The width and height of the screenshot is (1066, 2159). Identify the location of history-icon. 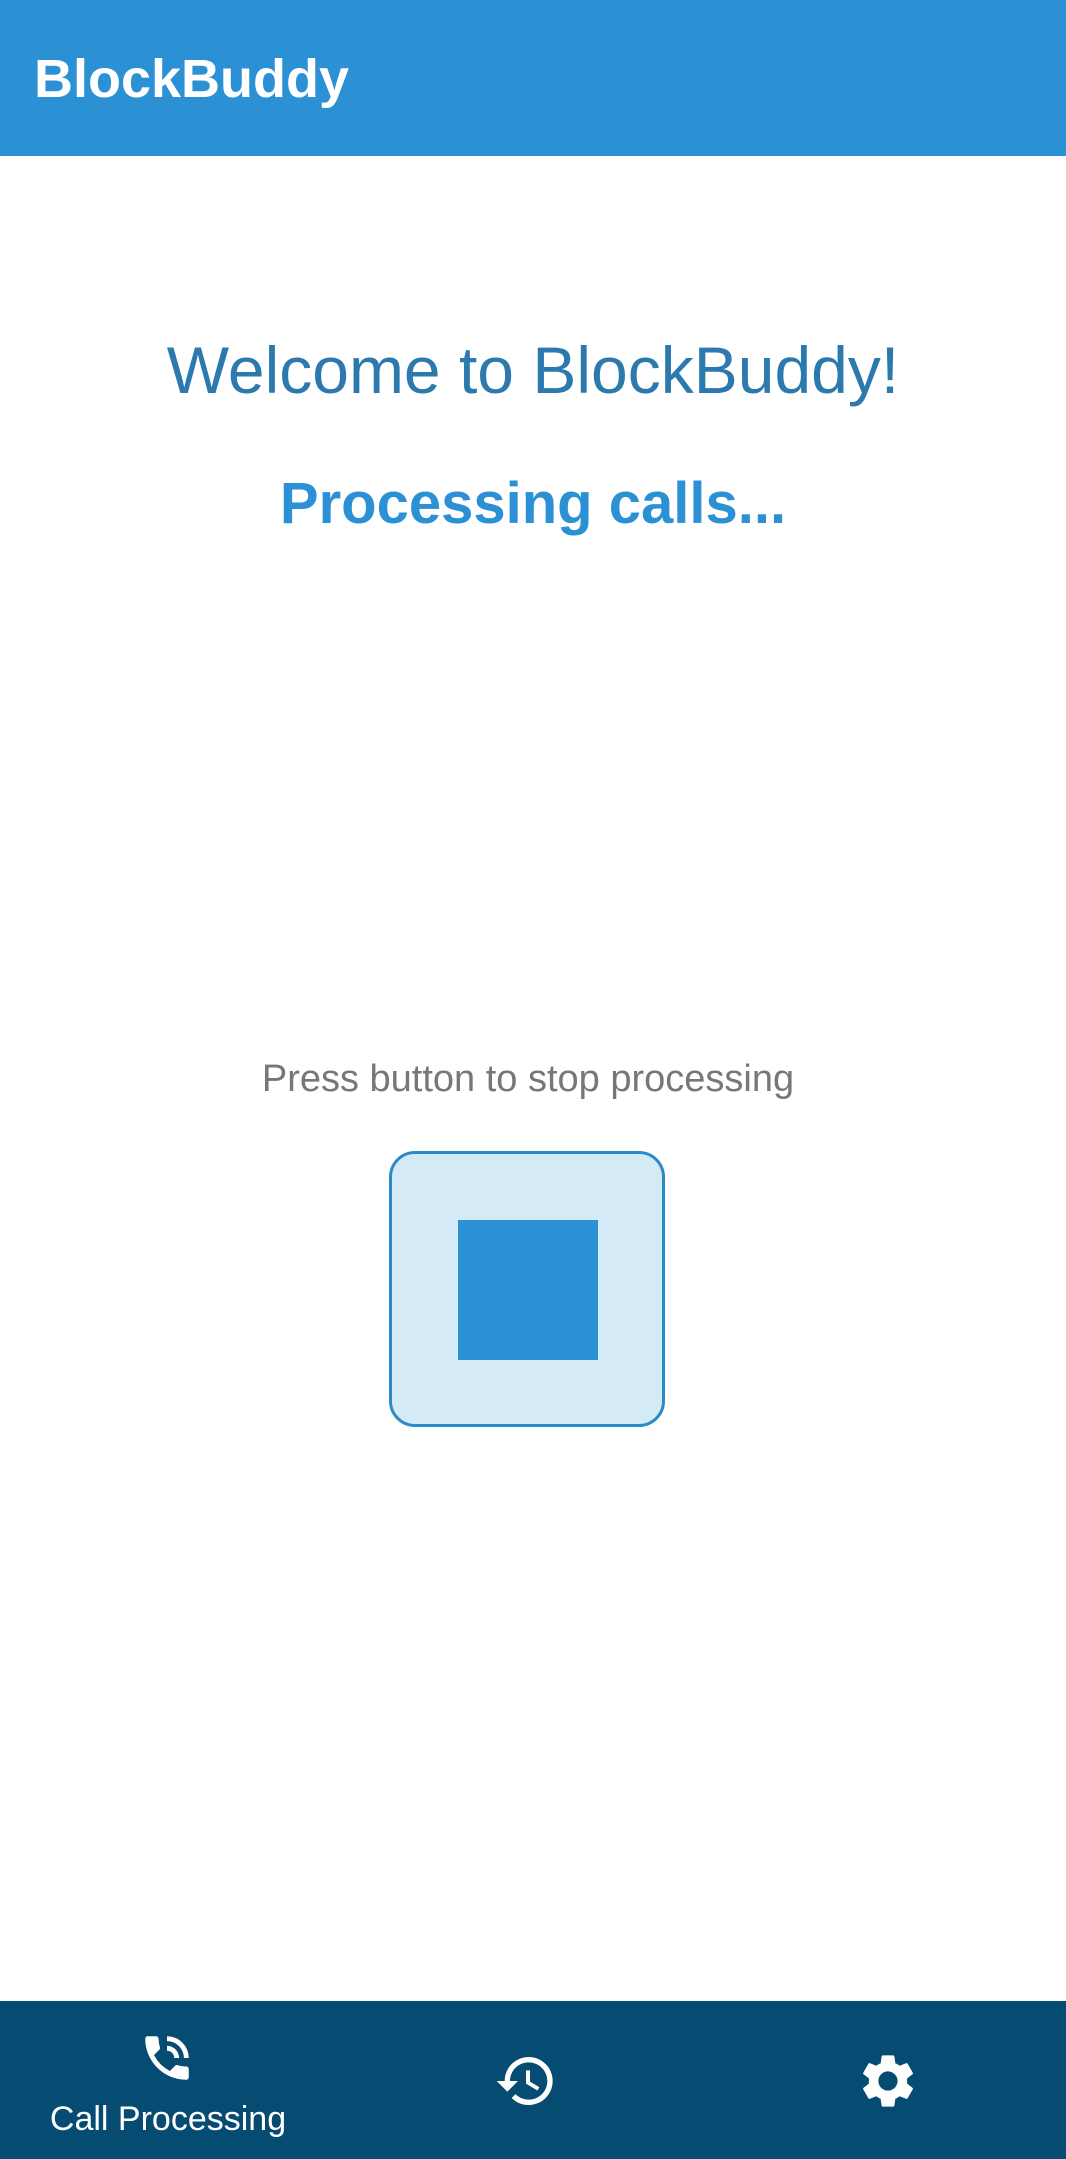
(524, 2081).